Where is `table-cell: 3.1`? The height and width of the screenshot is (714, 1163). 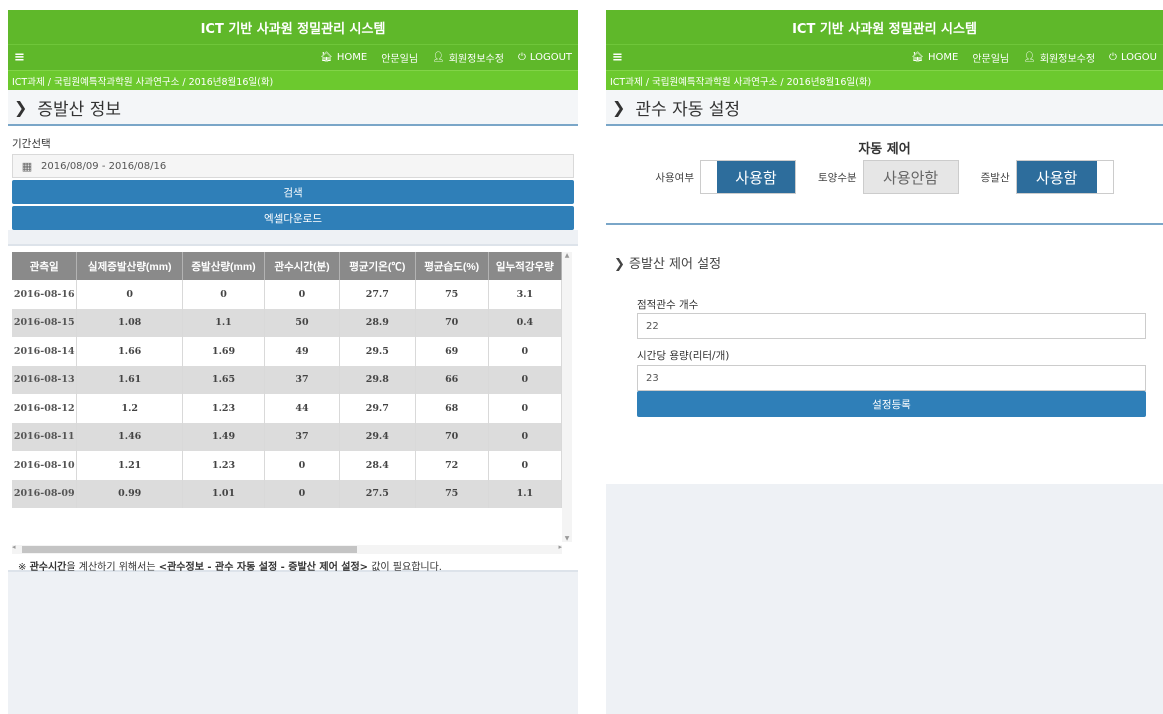
table-cell: 3.1 is located at coordinates (525, 294).